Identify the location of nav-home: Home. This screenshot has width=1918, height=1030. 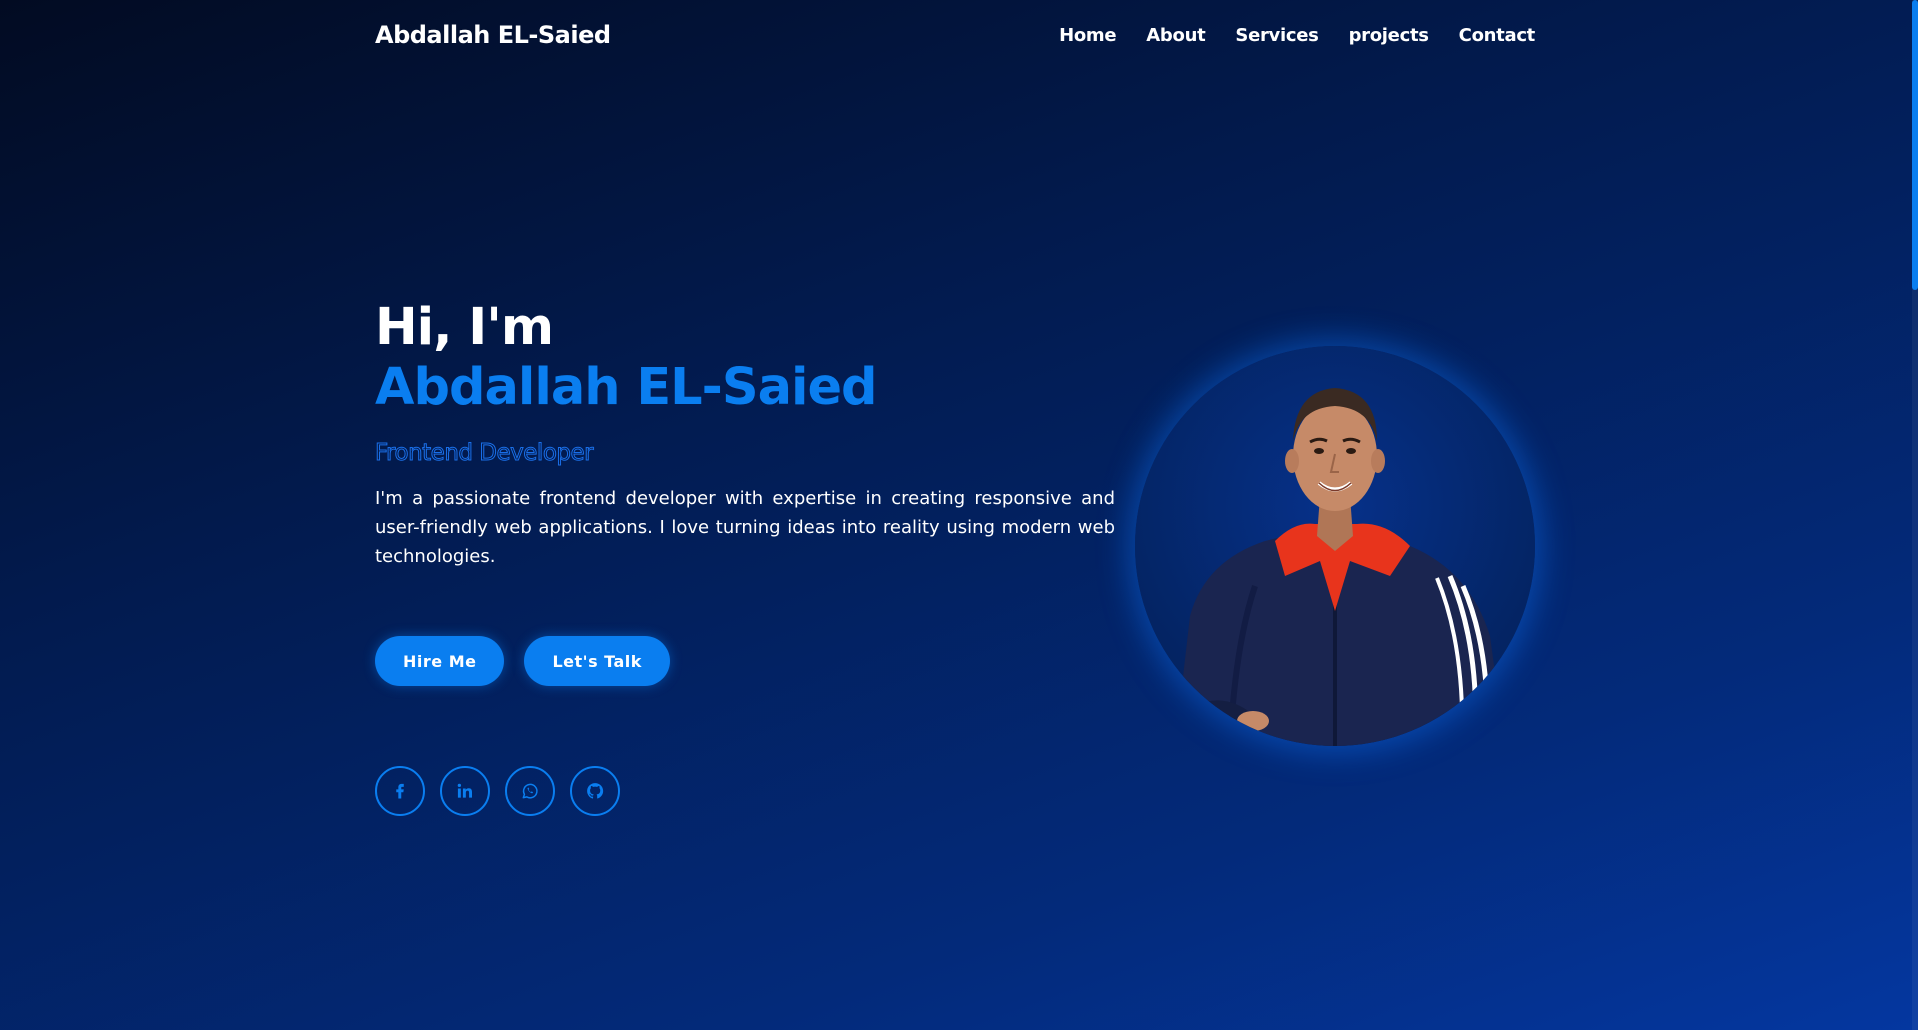
(1088, 35).